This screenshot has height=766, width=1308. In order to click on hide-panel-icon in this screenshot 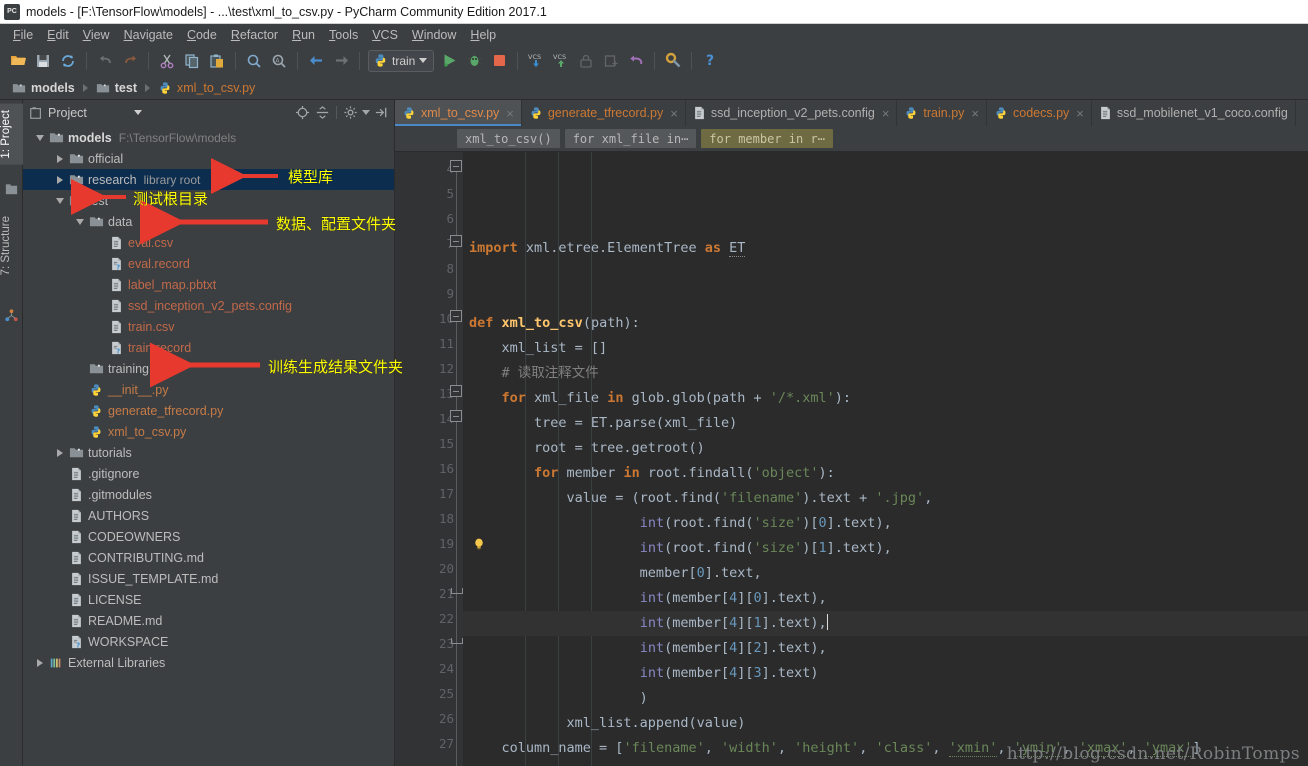, I will do `click(381, 112)`.